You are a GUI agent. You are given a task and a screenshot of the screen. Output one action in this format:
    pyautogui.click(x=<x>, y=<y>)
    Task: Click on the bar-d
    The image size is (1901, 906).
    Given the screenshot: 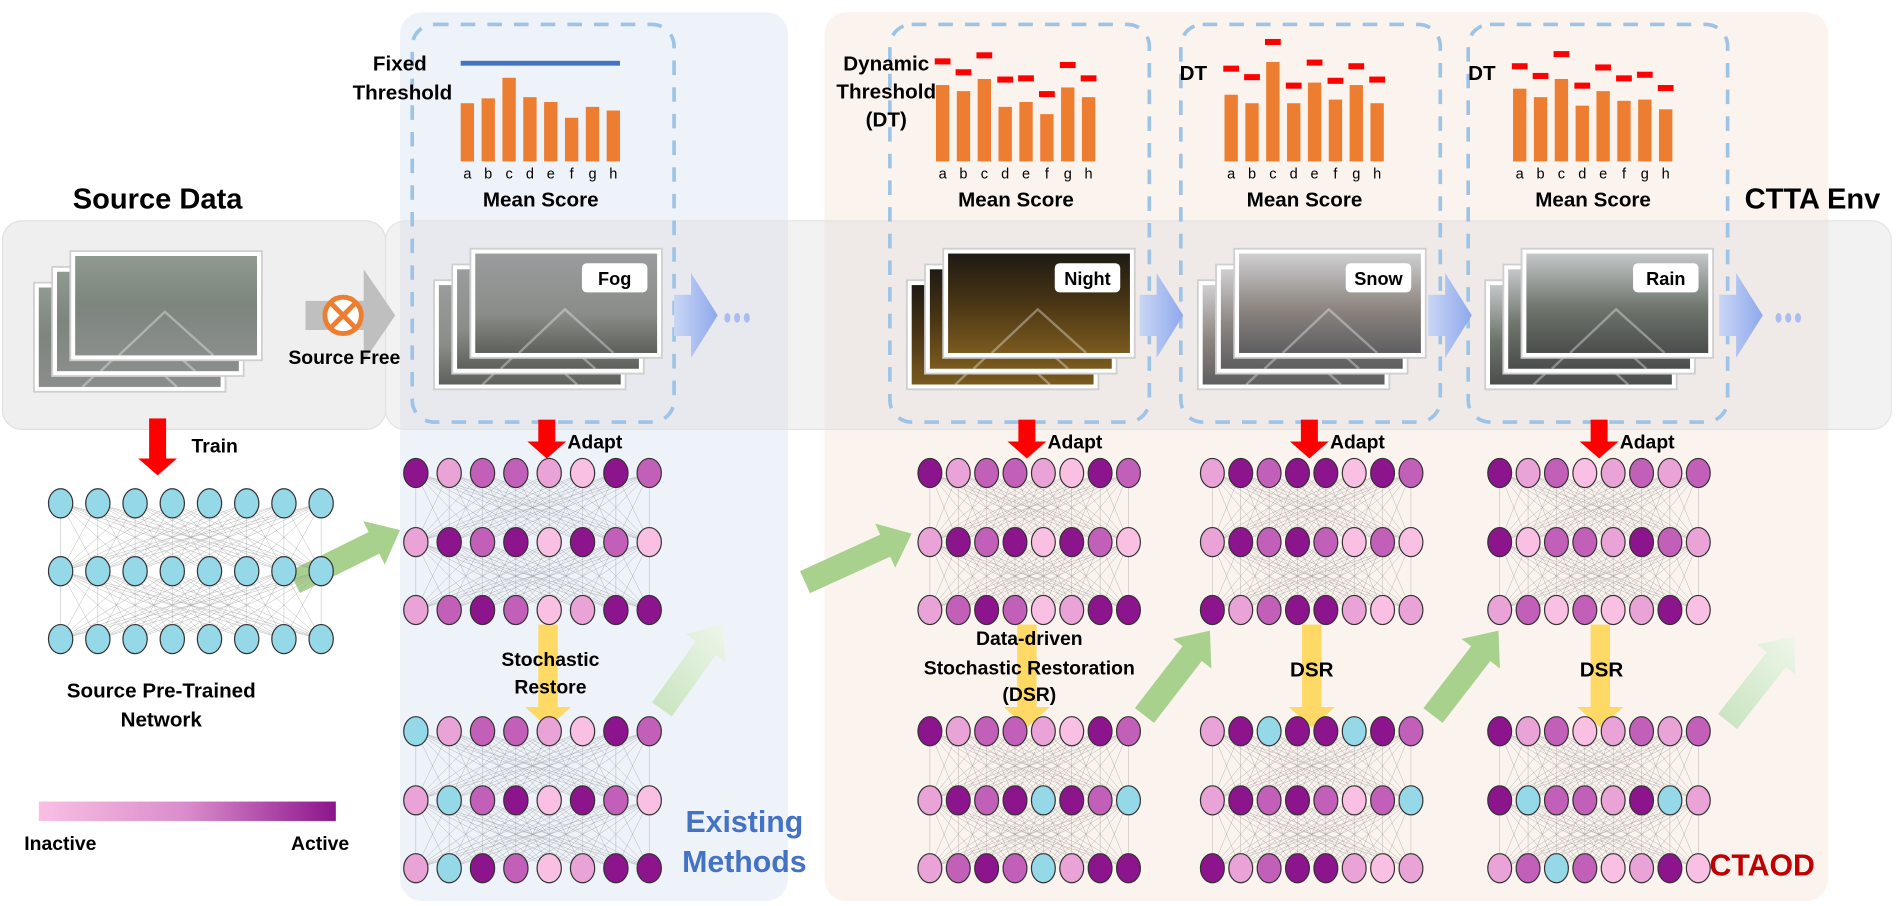 What is the action you would take?
    pyautogui.click(x=1005, y=134)
    